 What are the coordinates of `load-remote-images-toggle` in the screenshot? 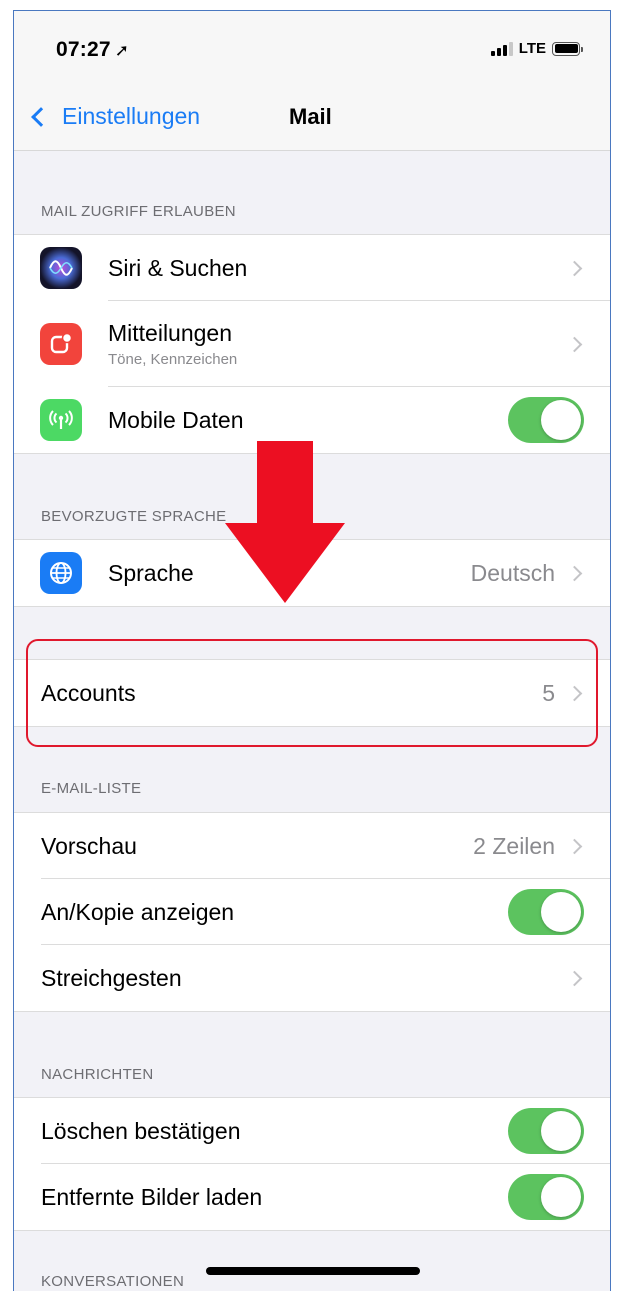 It's located at (546, 1197).